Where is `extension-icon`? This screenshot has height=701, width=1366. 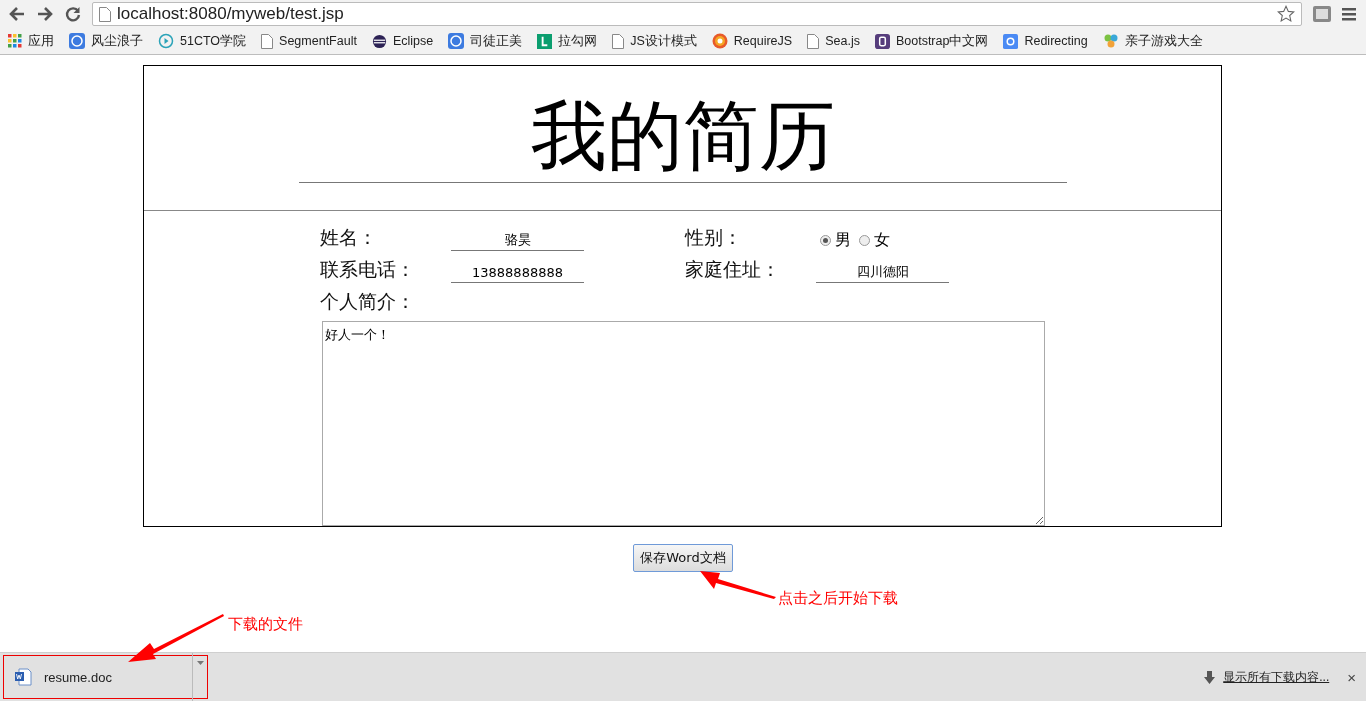 extension-icon is located at coordinates (1322, 14).